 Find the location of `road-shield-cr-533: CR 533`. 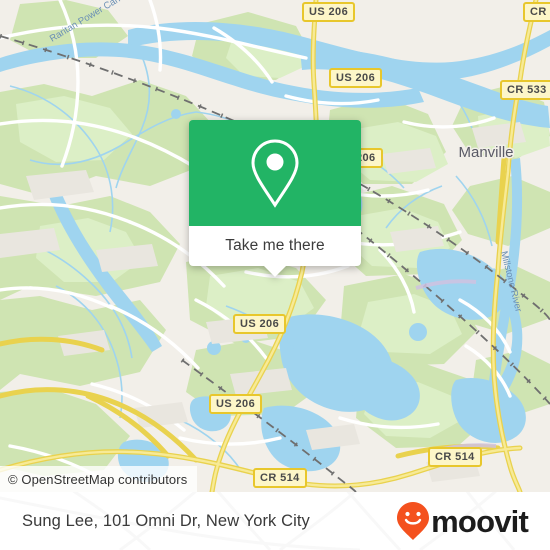

road-shield-cr-533: CR 533 is located at coordinates (525, 90).